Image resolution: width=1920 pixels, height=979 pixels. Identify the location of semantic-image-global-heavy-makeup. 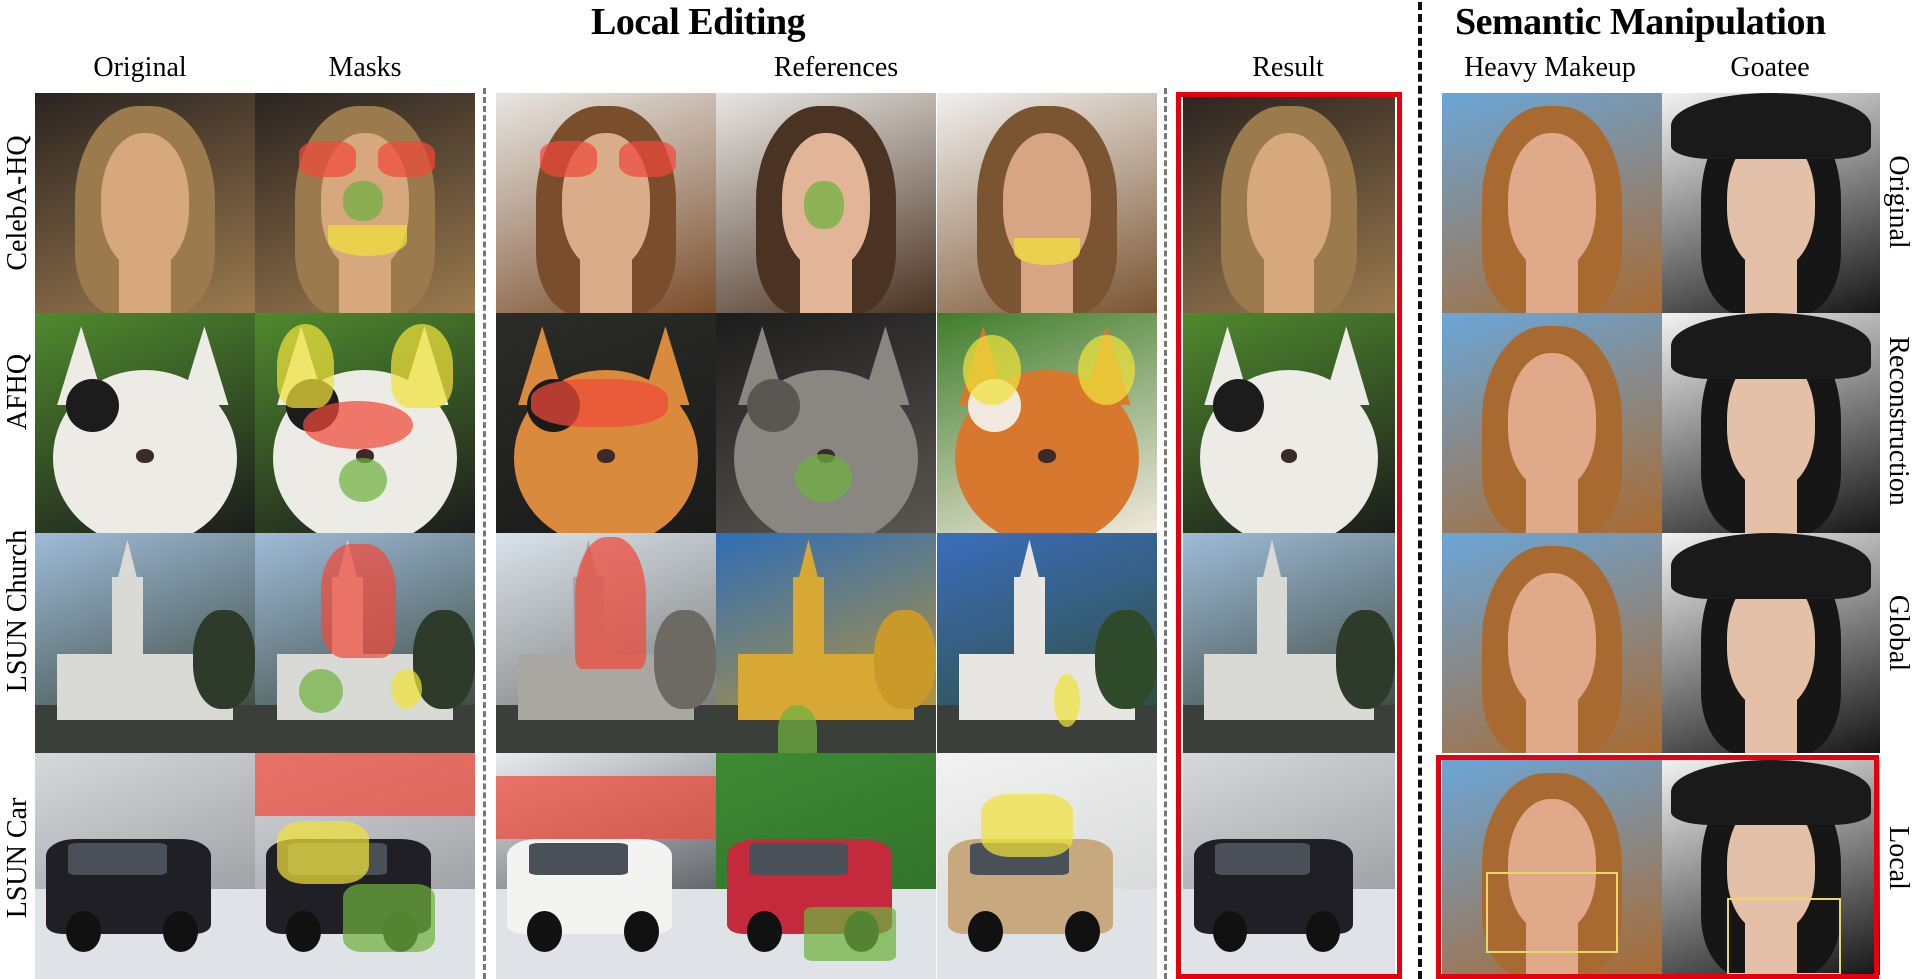
(1552, 643).